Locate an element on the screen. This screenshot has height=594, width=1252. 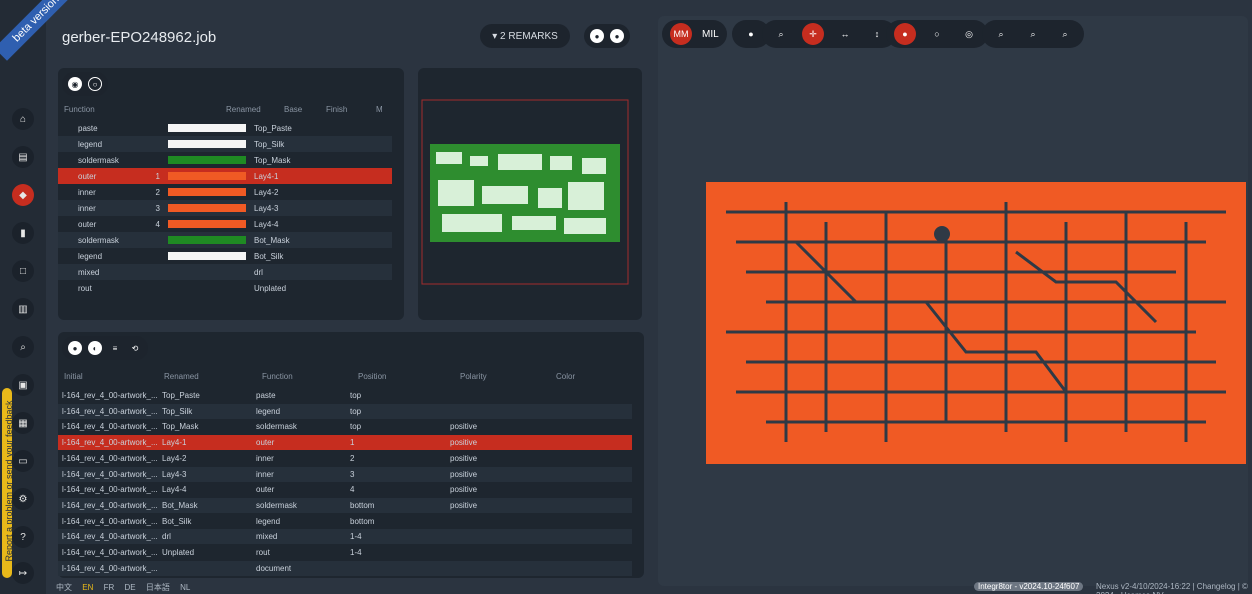
layer-row: mixed drl is located at coordinates (225, 272).